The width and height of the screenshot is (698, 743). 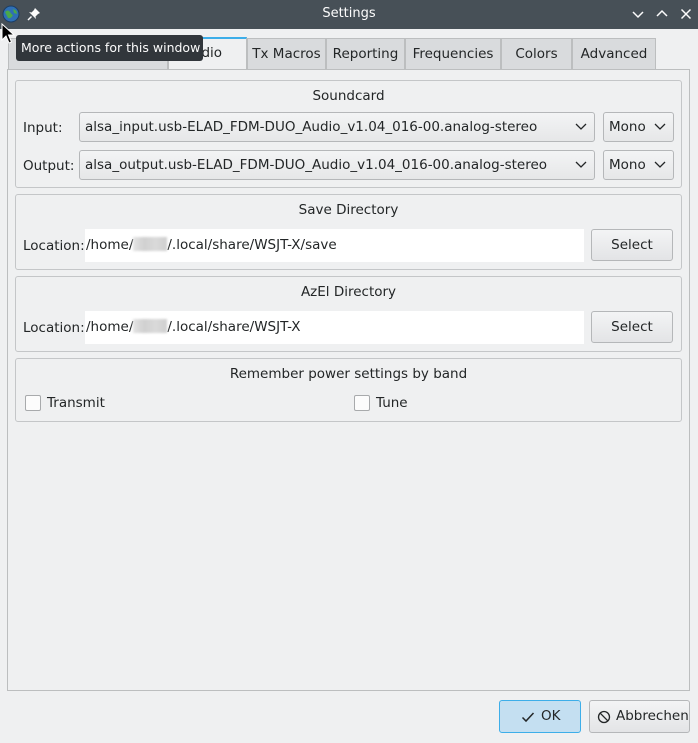 What do you see at coordinates (604, 717) in the screenshot?
I see `cancel-icon` at bounding box center [604, 717].